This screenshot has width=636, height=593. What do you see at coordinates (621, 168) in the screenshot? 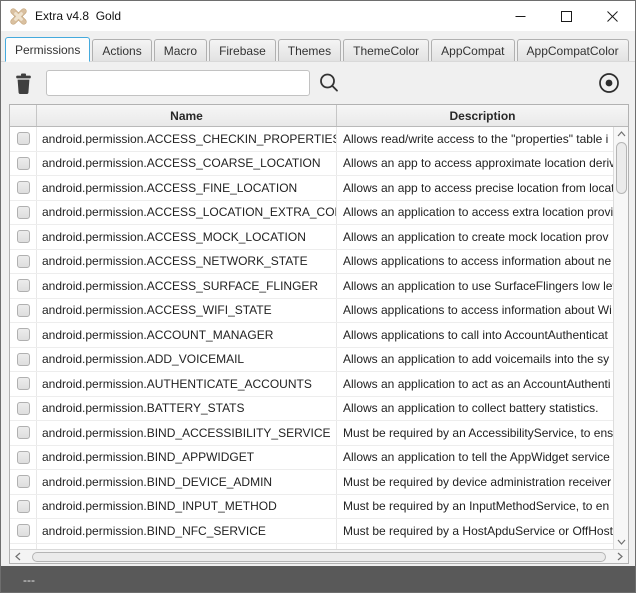
I see `vertical-scrollbar-thumb` at bounding box center [621, 168].